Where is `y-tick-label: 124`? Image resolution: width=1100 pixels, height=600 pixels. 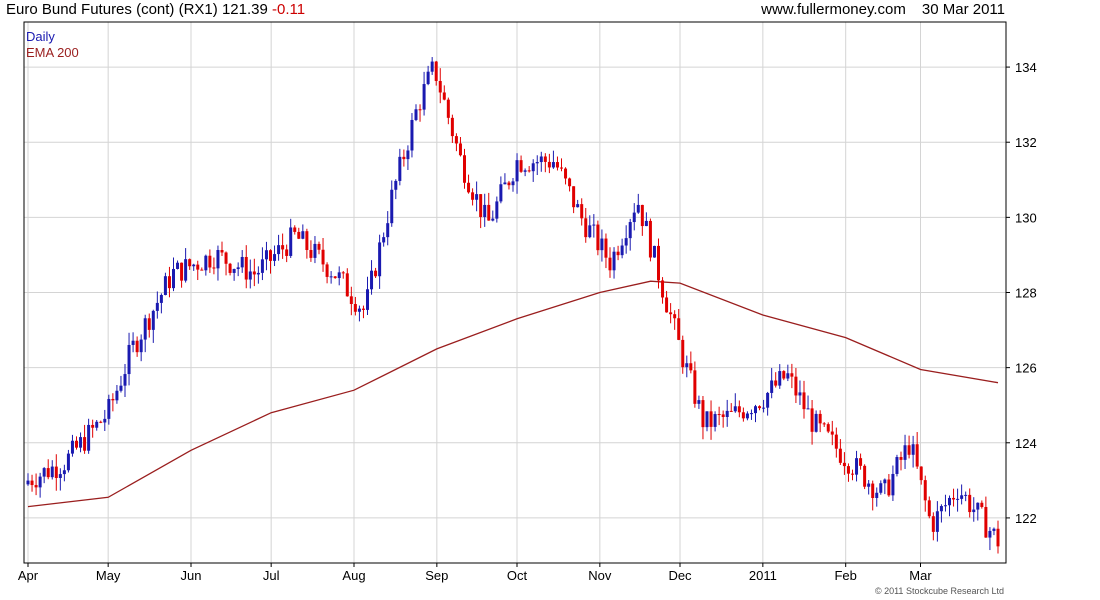
y-tick-label: 124 is located at coordinates (1026, 443).